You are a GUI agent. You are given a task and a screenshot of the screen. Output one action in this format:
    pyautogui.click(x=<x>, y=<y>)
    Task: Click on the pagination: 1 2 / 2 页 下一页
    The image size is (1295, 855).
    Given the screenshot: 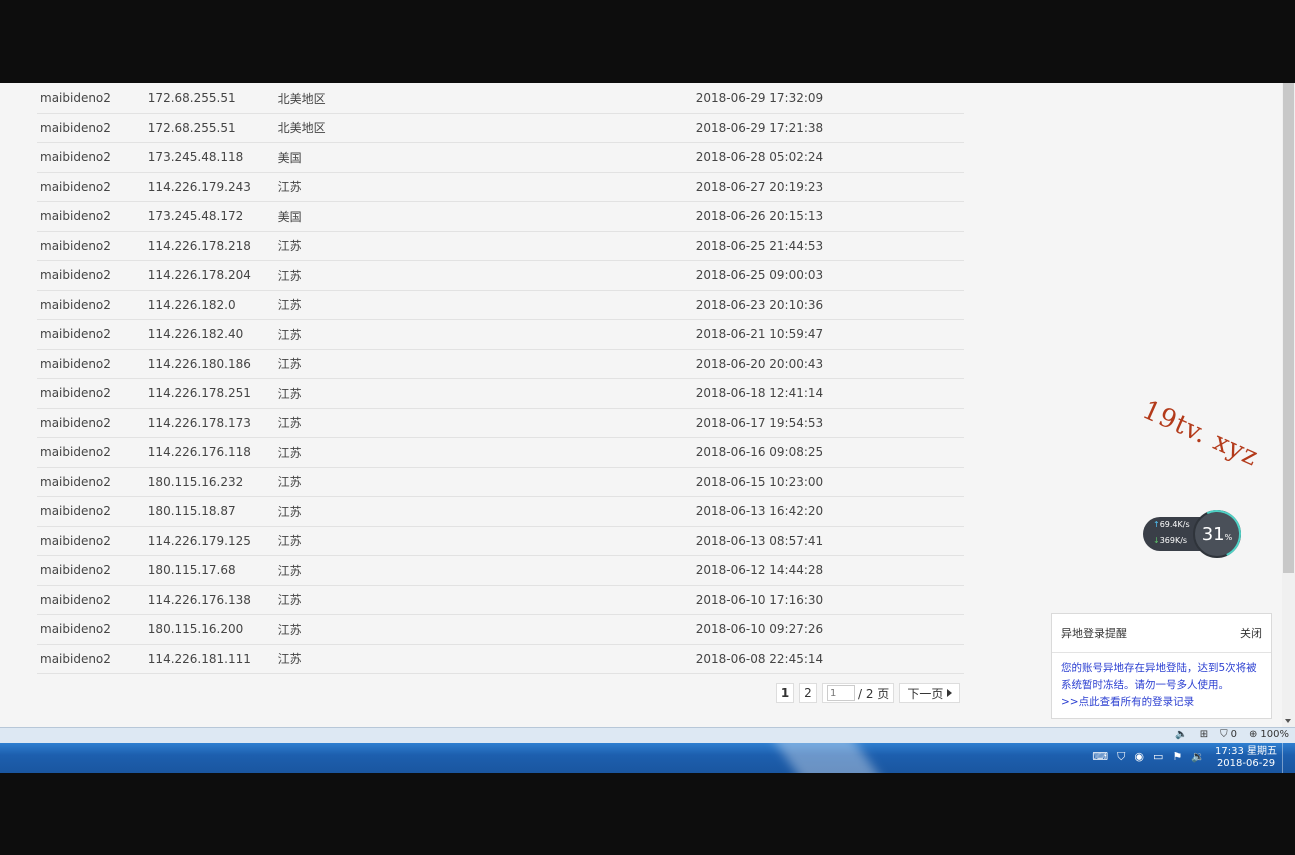 What is the action you would take?
    pyautogui.click(x=868, y=693)
    